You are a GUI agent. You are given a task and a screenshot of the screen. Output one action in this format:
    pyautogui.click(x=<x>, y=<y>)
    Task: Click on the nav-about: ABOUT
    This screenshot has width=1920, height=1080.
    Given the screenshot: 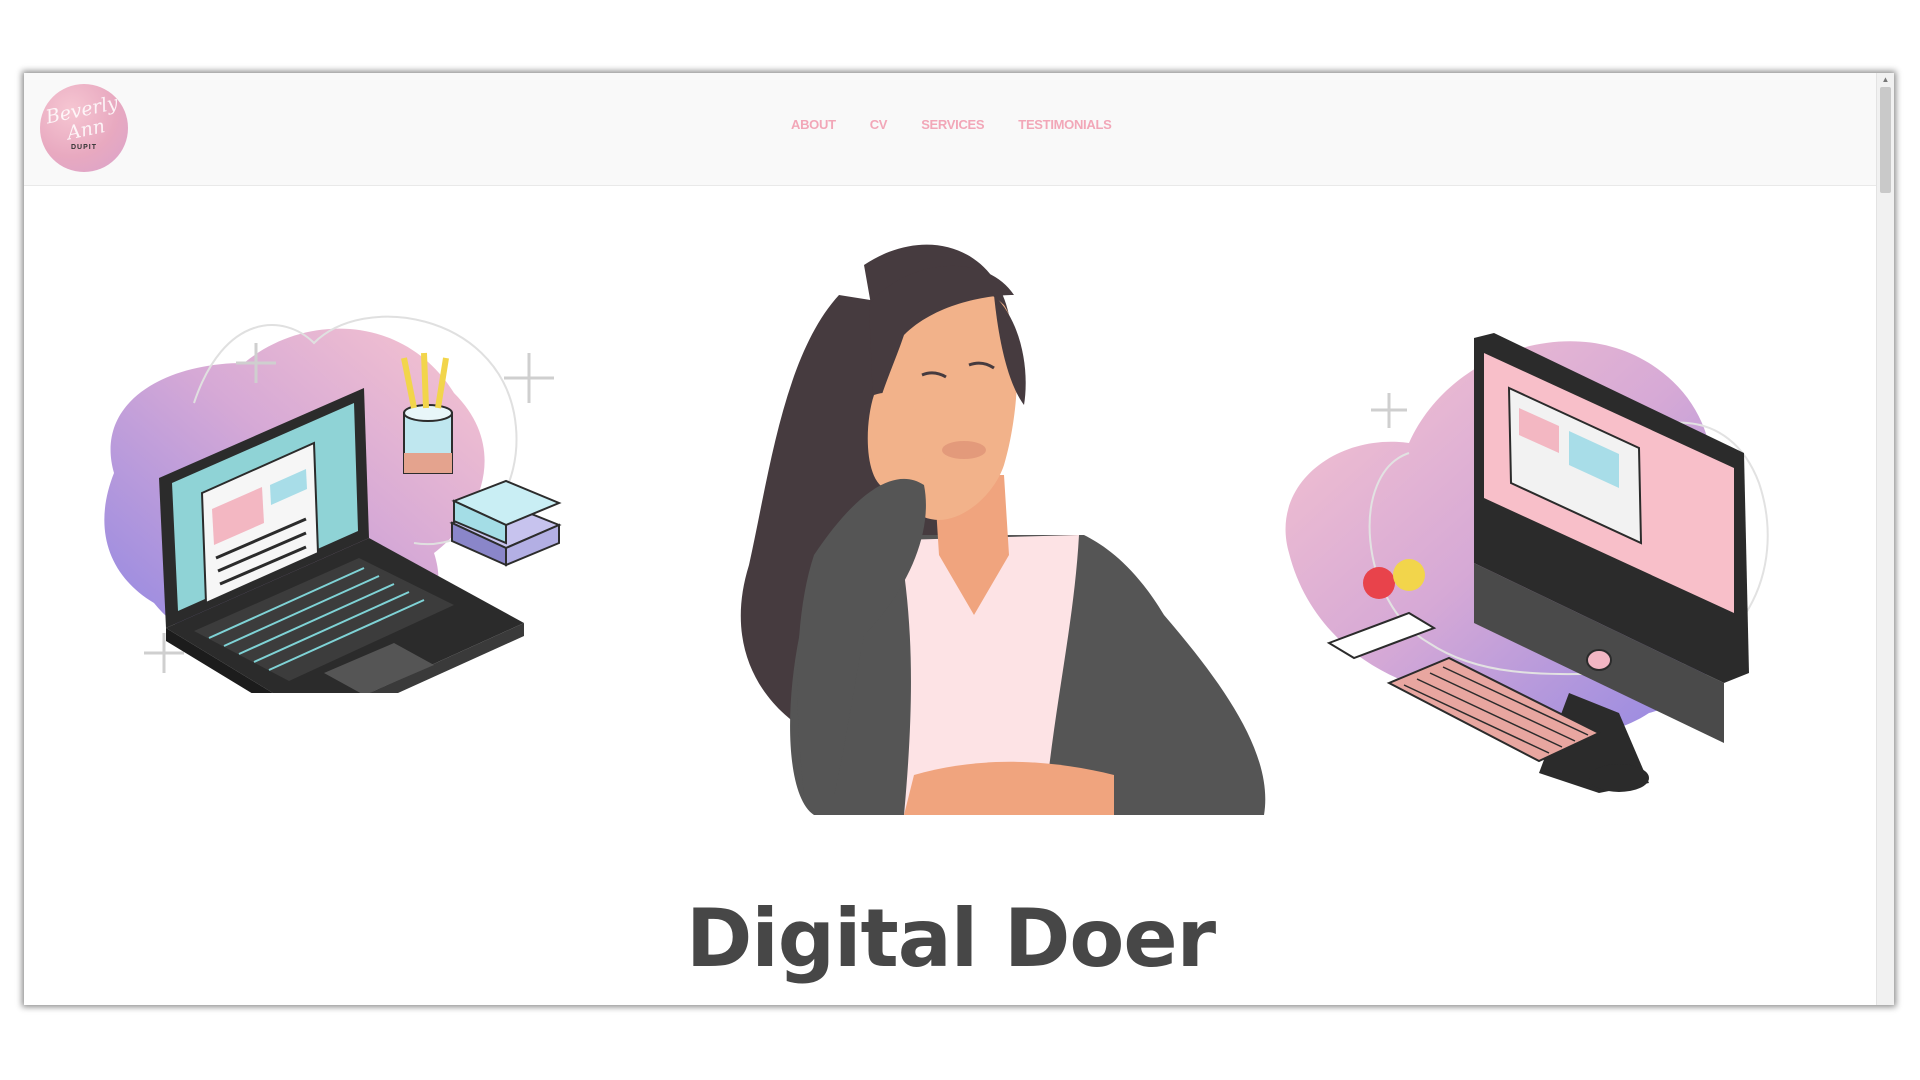 What is the action you would take?
    pyautogui.click(x=813, y=124)
    